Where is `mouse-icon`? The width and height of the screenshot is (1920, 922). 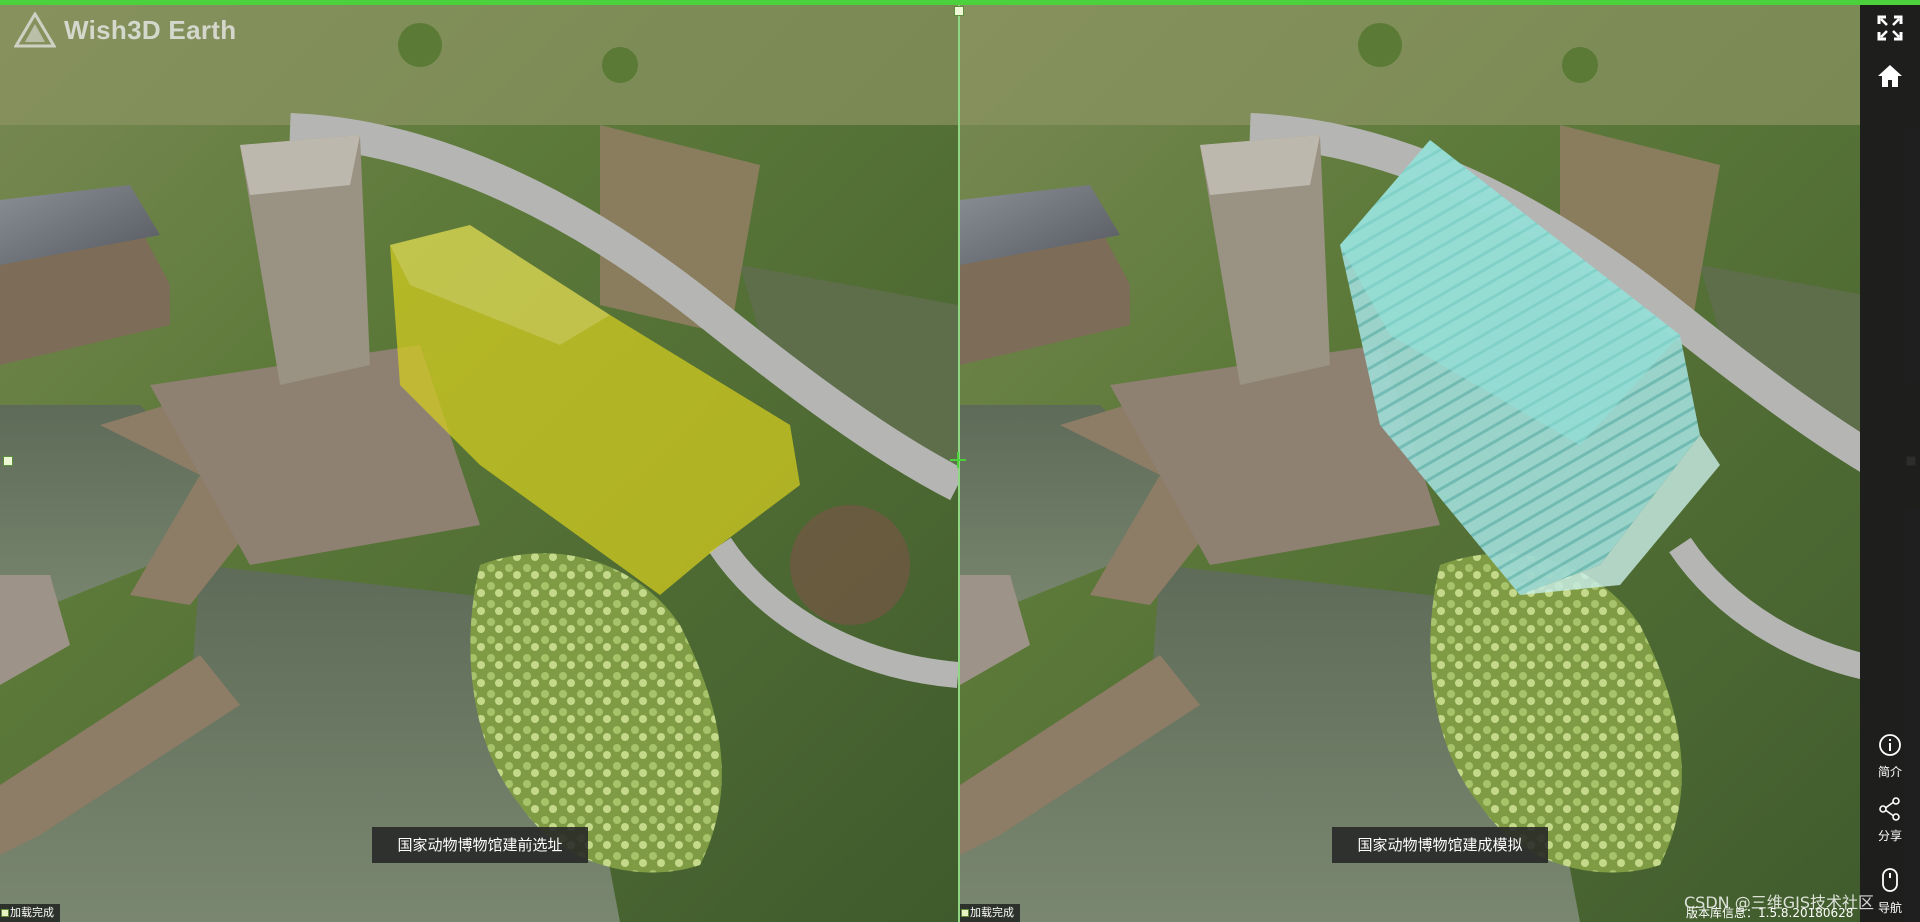 mouse-icon is located at coordinates (1890, 880).